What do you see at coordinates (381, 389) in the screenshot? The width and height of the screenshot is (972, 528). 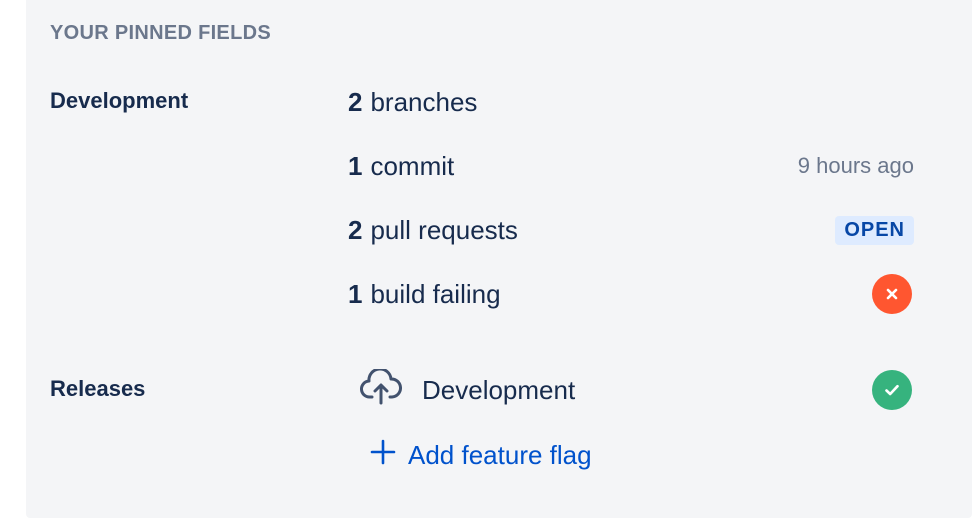 I see `cloud-upload-icon` at bounding box center [381, 389].